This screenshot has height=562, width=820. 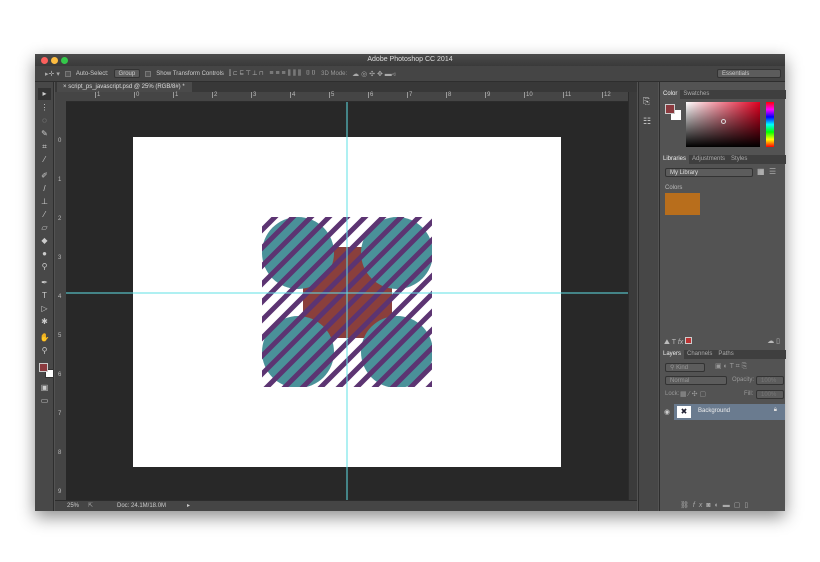 What do you see at coordinates (60, 258) in the screenshot?
I see `ruler-label: 3` at bounding box center [60, 258].